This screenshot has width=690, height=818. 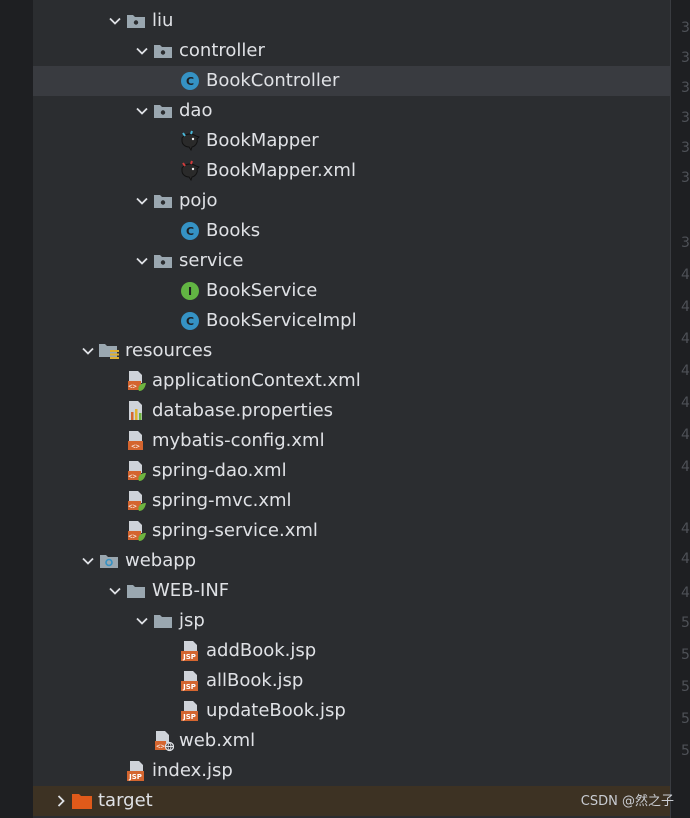 I want to click on folder-icon, so click(x=163, y=621).